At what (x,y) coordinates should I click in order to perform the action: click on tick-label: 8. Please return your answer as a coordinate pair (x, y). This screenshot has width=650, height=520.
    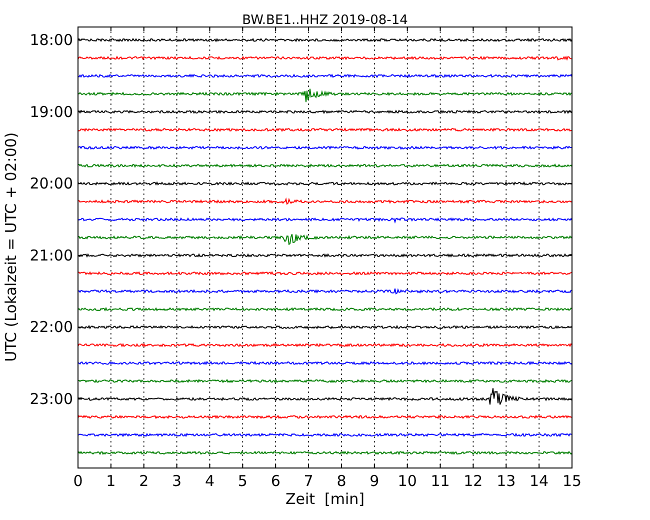
    Looking at the image, I should click on (341, 481).